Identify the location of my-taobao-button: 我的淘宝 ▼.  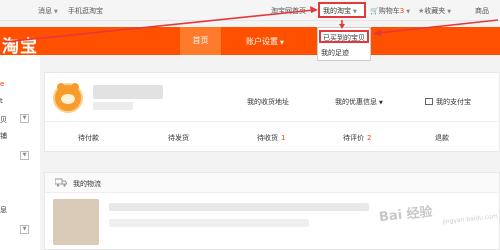
(342, 10).